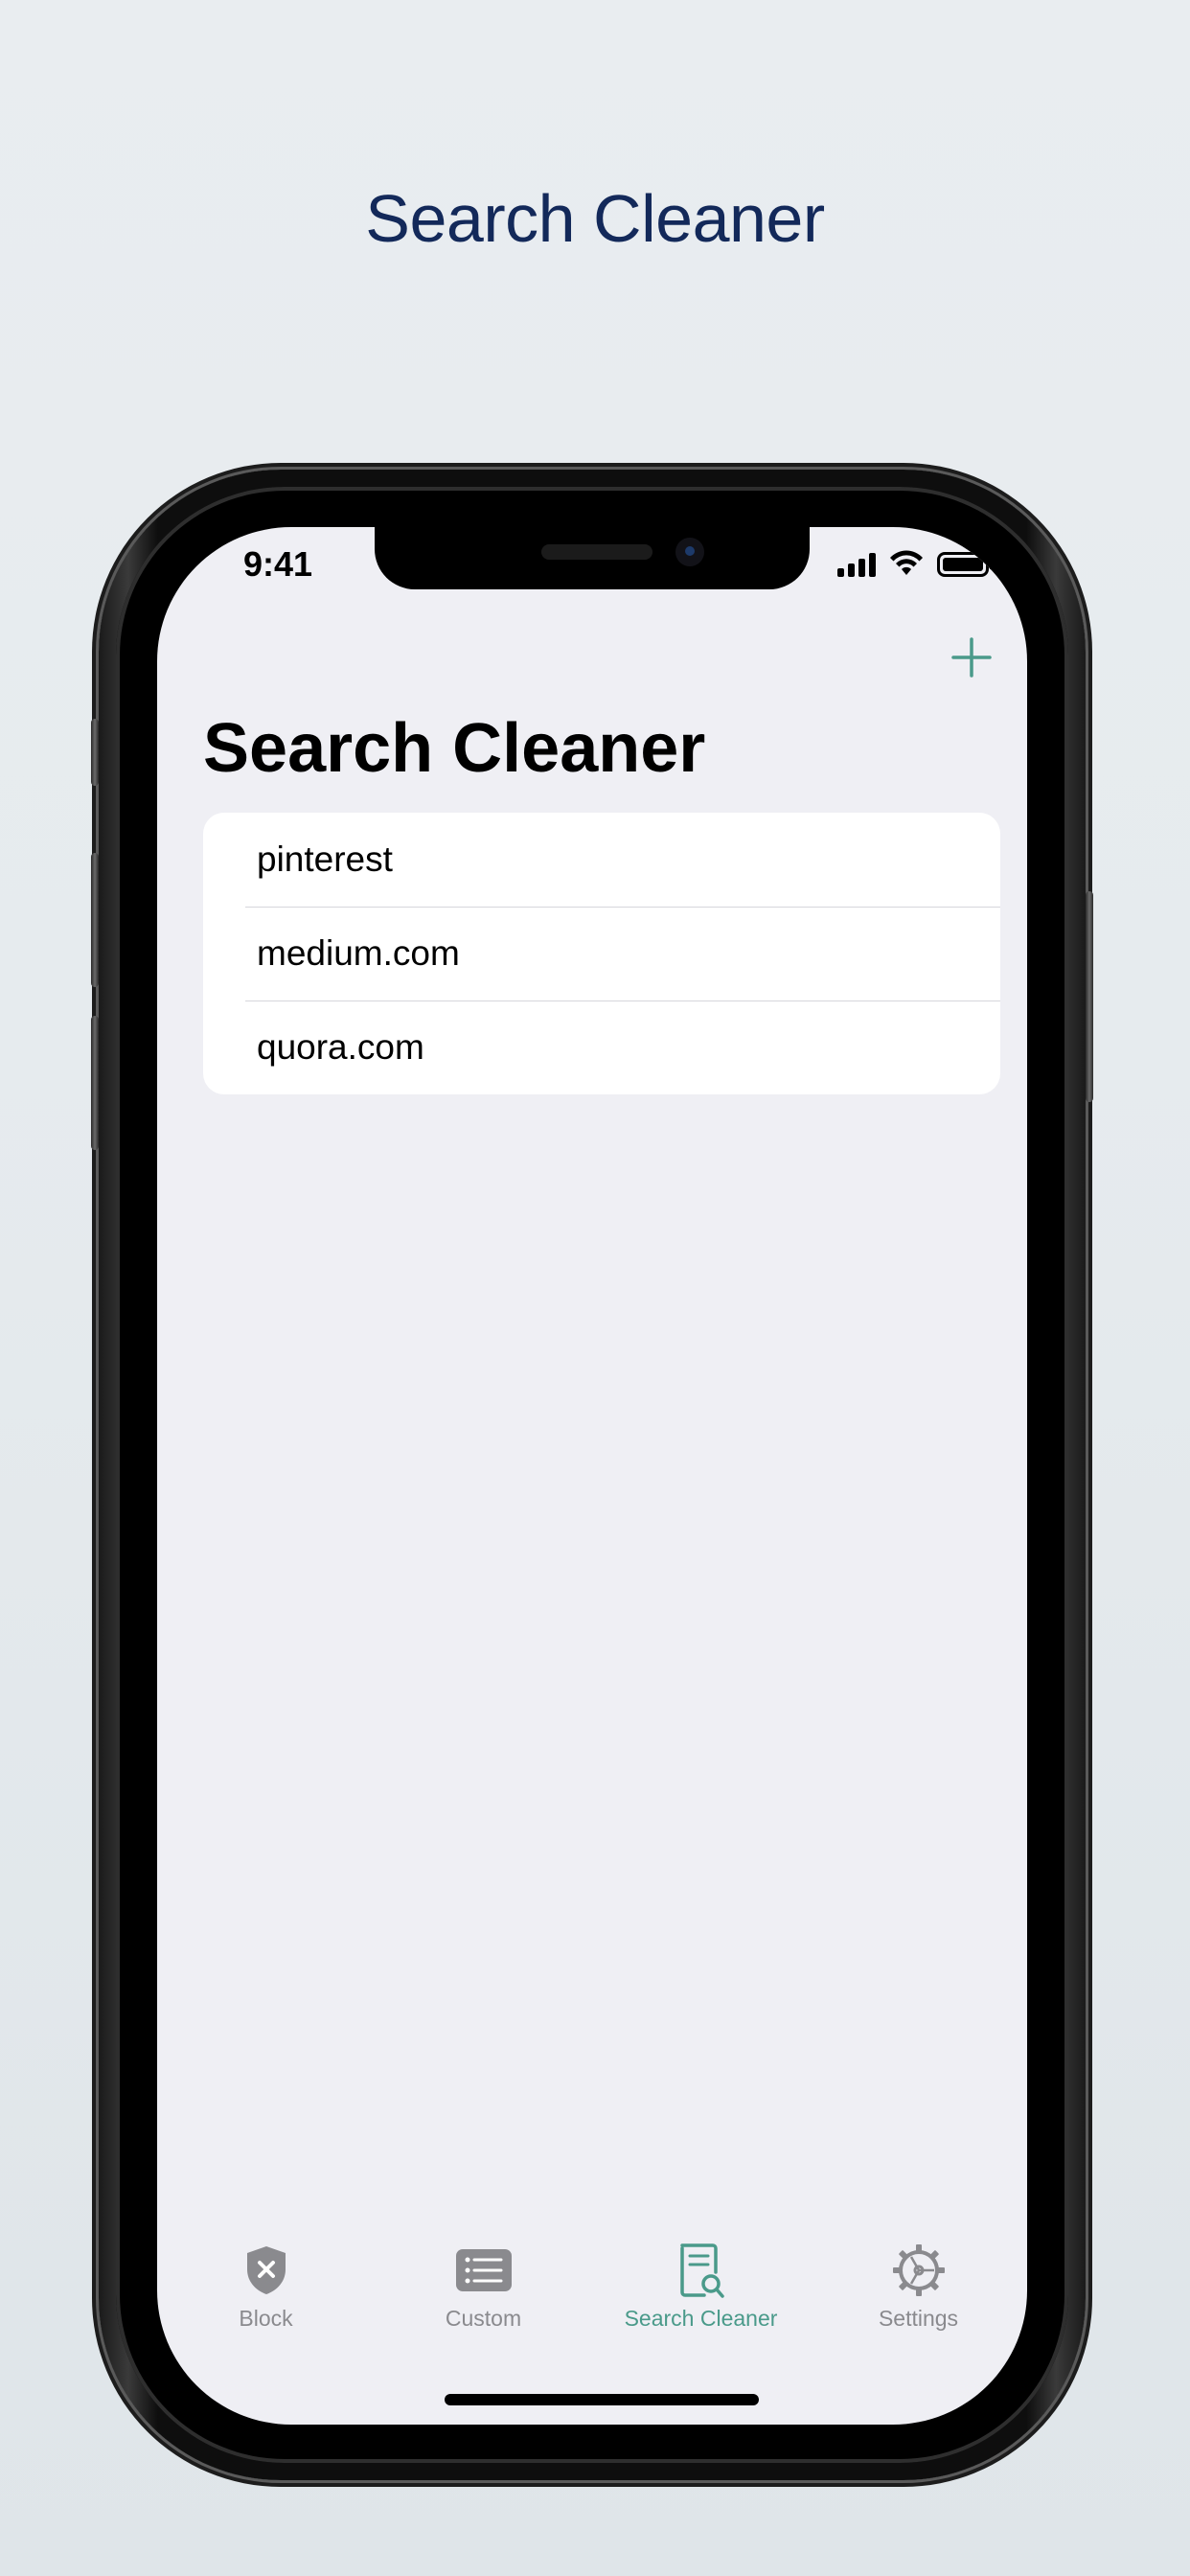 This screenshot has height=2576, width=1190. I want to click on volume-down-button, so click(95, 1083).